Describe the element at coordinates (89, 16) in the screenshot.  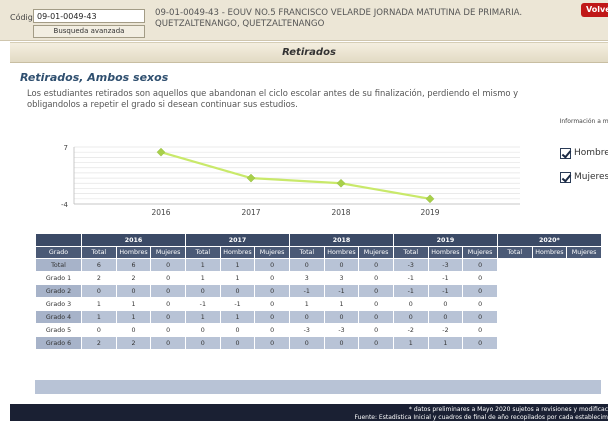
I see `codigo-input` at that location.